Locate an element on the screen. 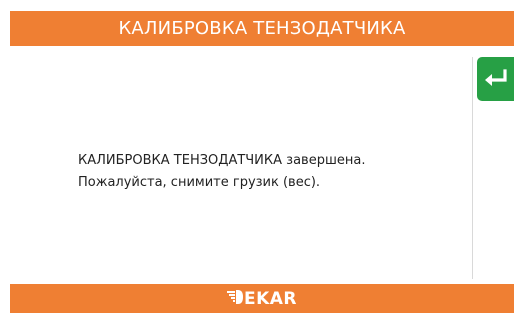 Image resolution: width=514 pixels, height=313 pixels. message-line-1: КАЛИБРОВКА ТЕНЗОДАТЧИКА завершена. is located at coordinates (222, 160).